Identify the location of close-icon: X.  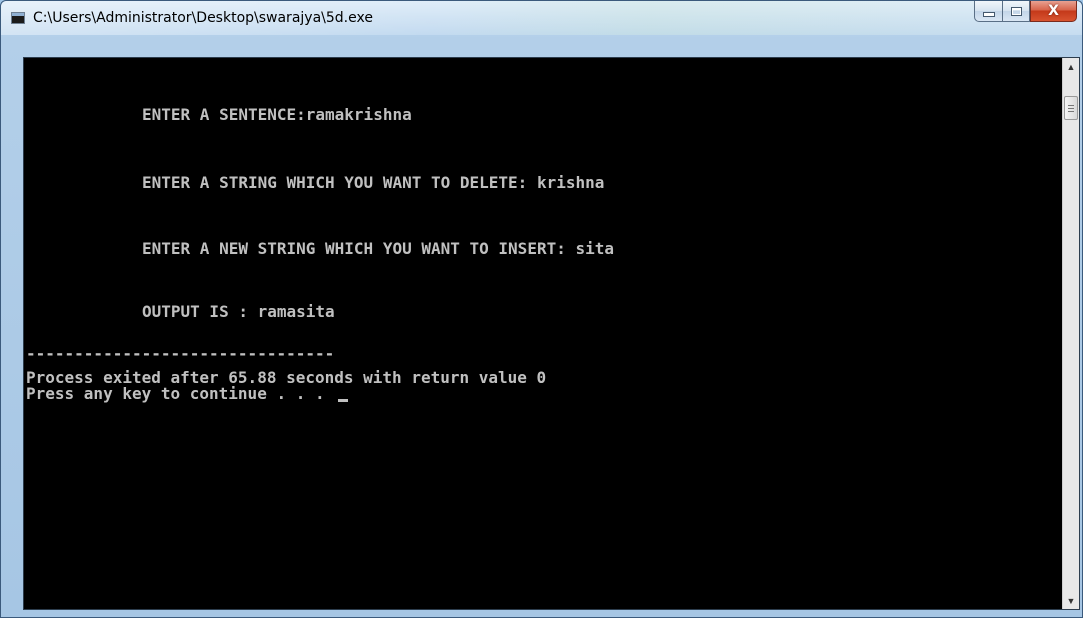
(1053, 11).